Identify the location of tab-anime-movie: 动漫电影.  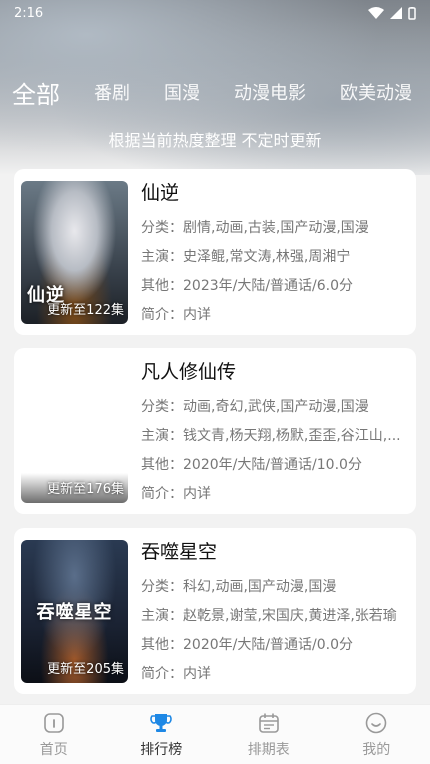
(270, 92).